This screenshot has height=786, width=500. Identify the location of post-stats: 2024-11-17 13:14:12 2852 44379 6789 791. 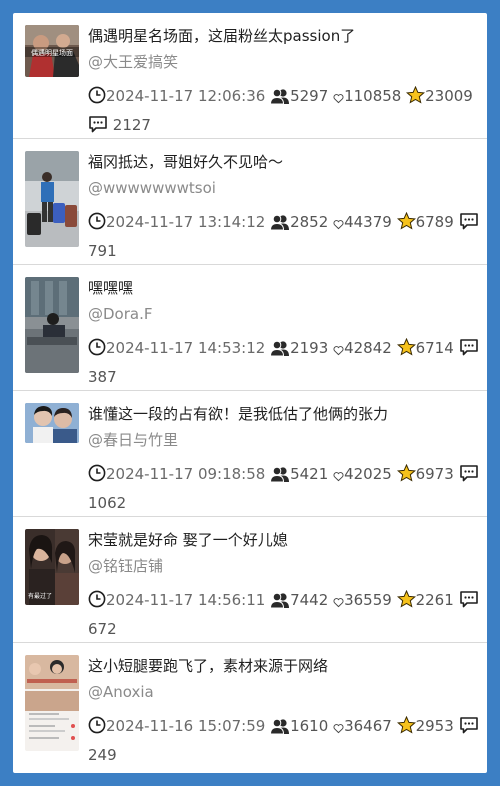
(284, 236).